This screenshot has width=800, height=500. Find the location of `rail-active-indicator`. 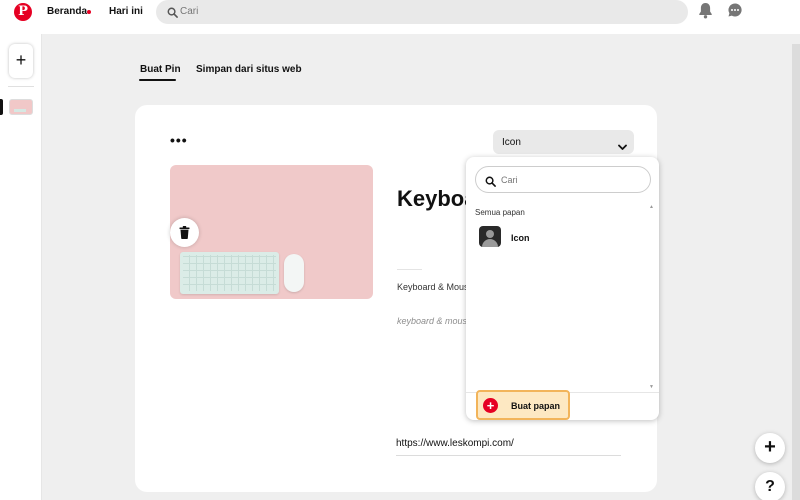

rail-active-indicator is located at coordinates (1, 107).